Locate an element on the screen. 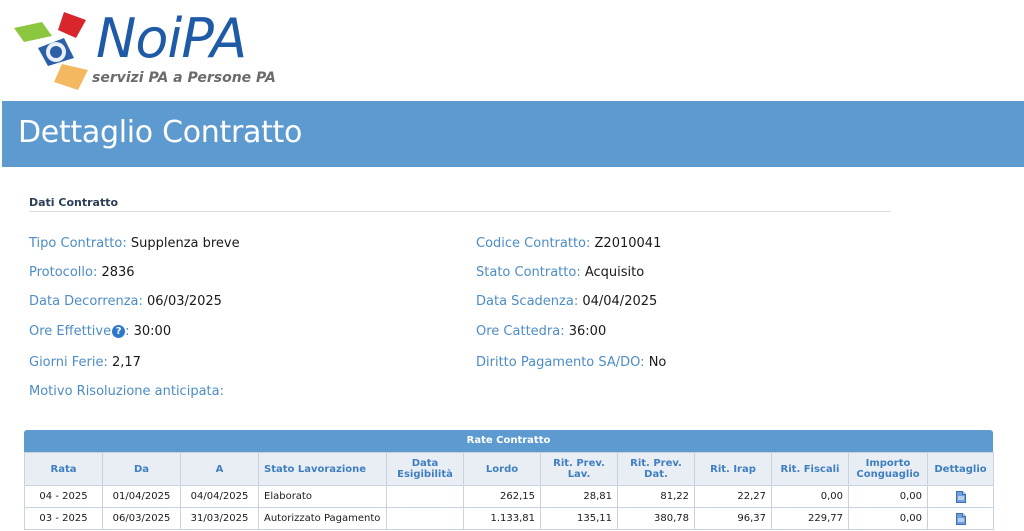 The height and width of the screenshot is (531, 1024). field-motivo-risoluzione: Motivo Risoluzione anticipata: is located at coordinates (126, 391).